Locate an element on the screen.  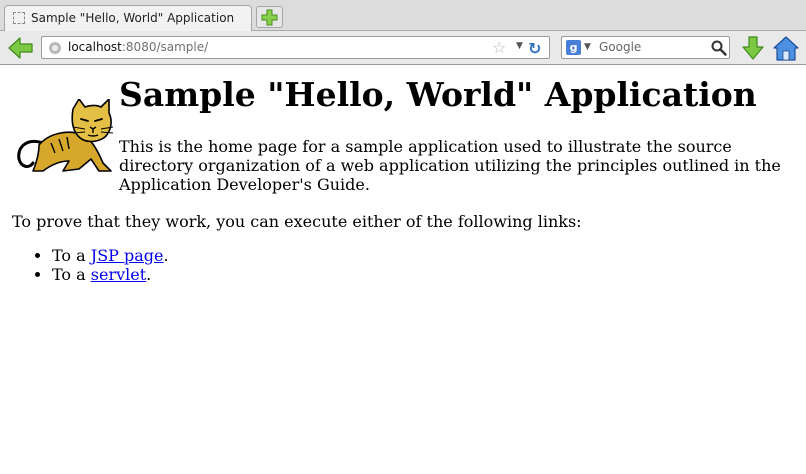
back-arrow-icon is located at coordinates (20, 48).